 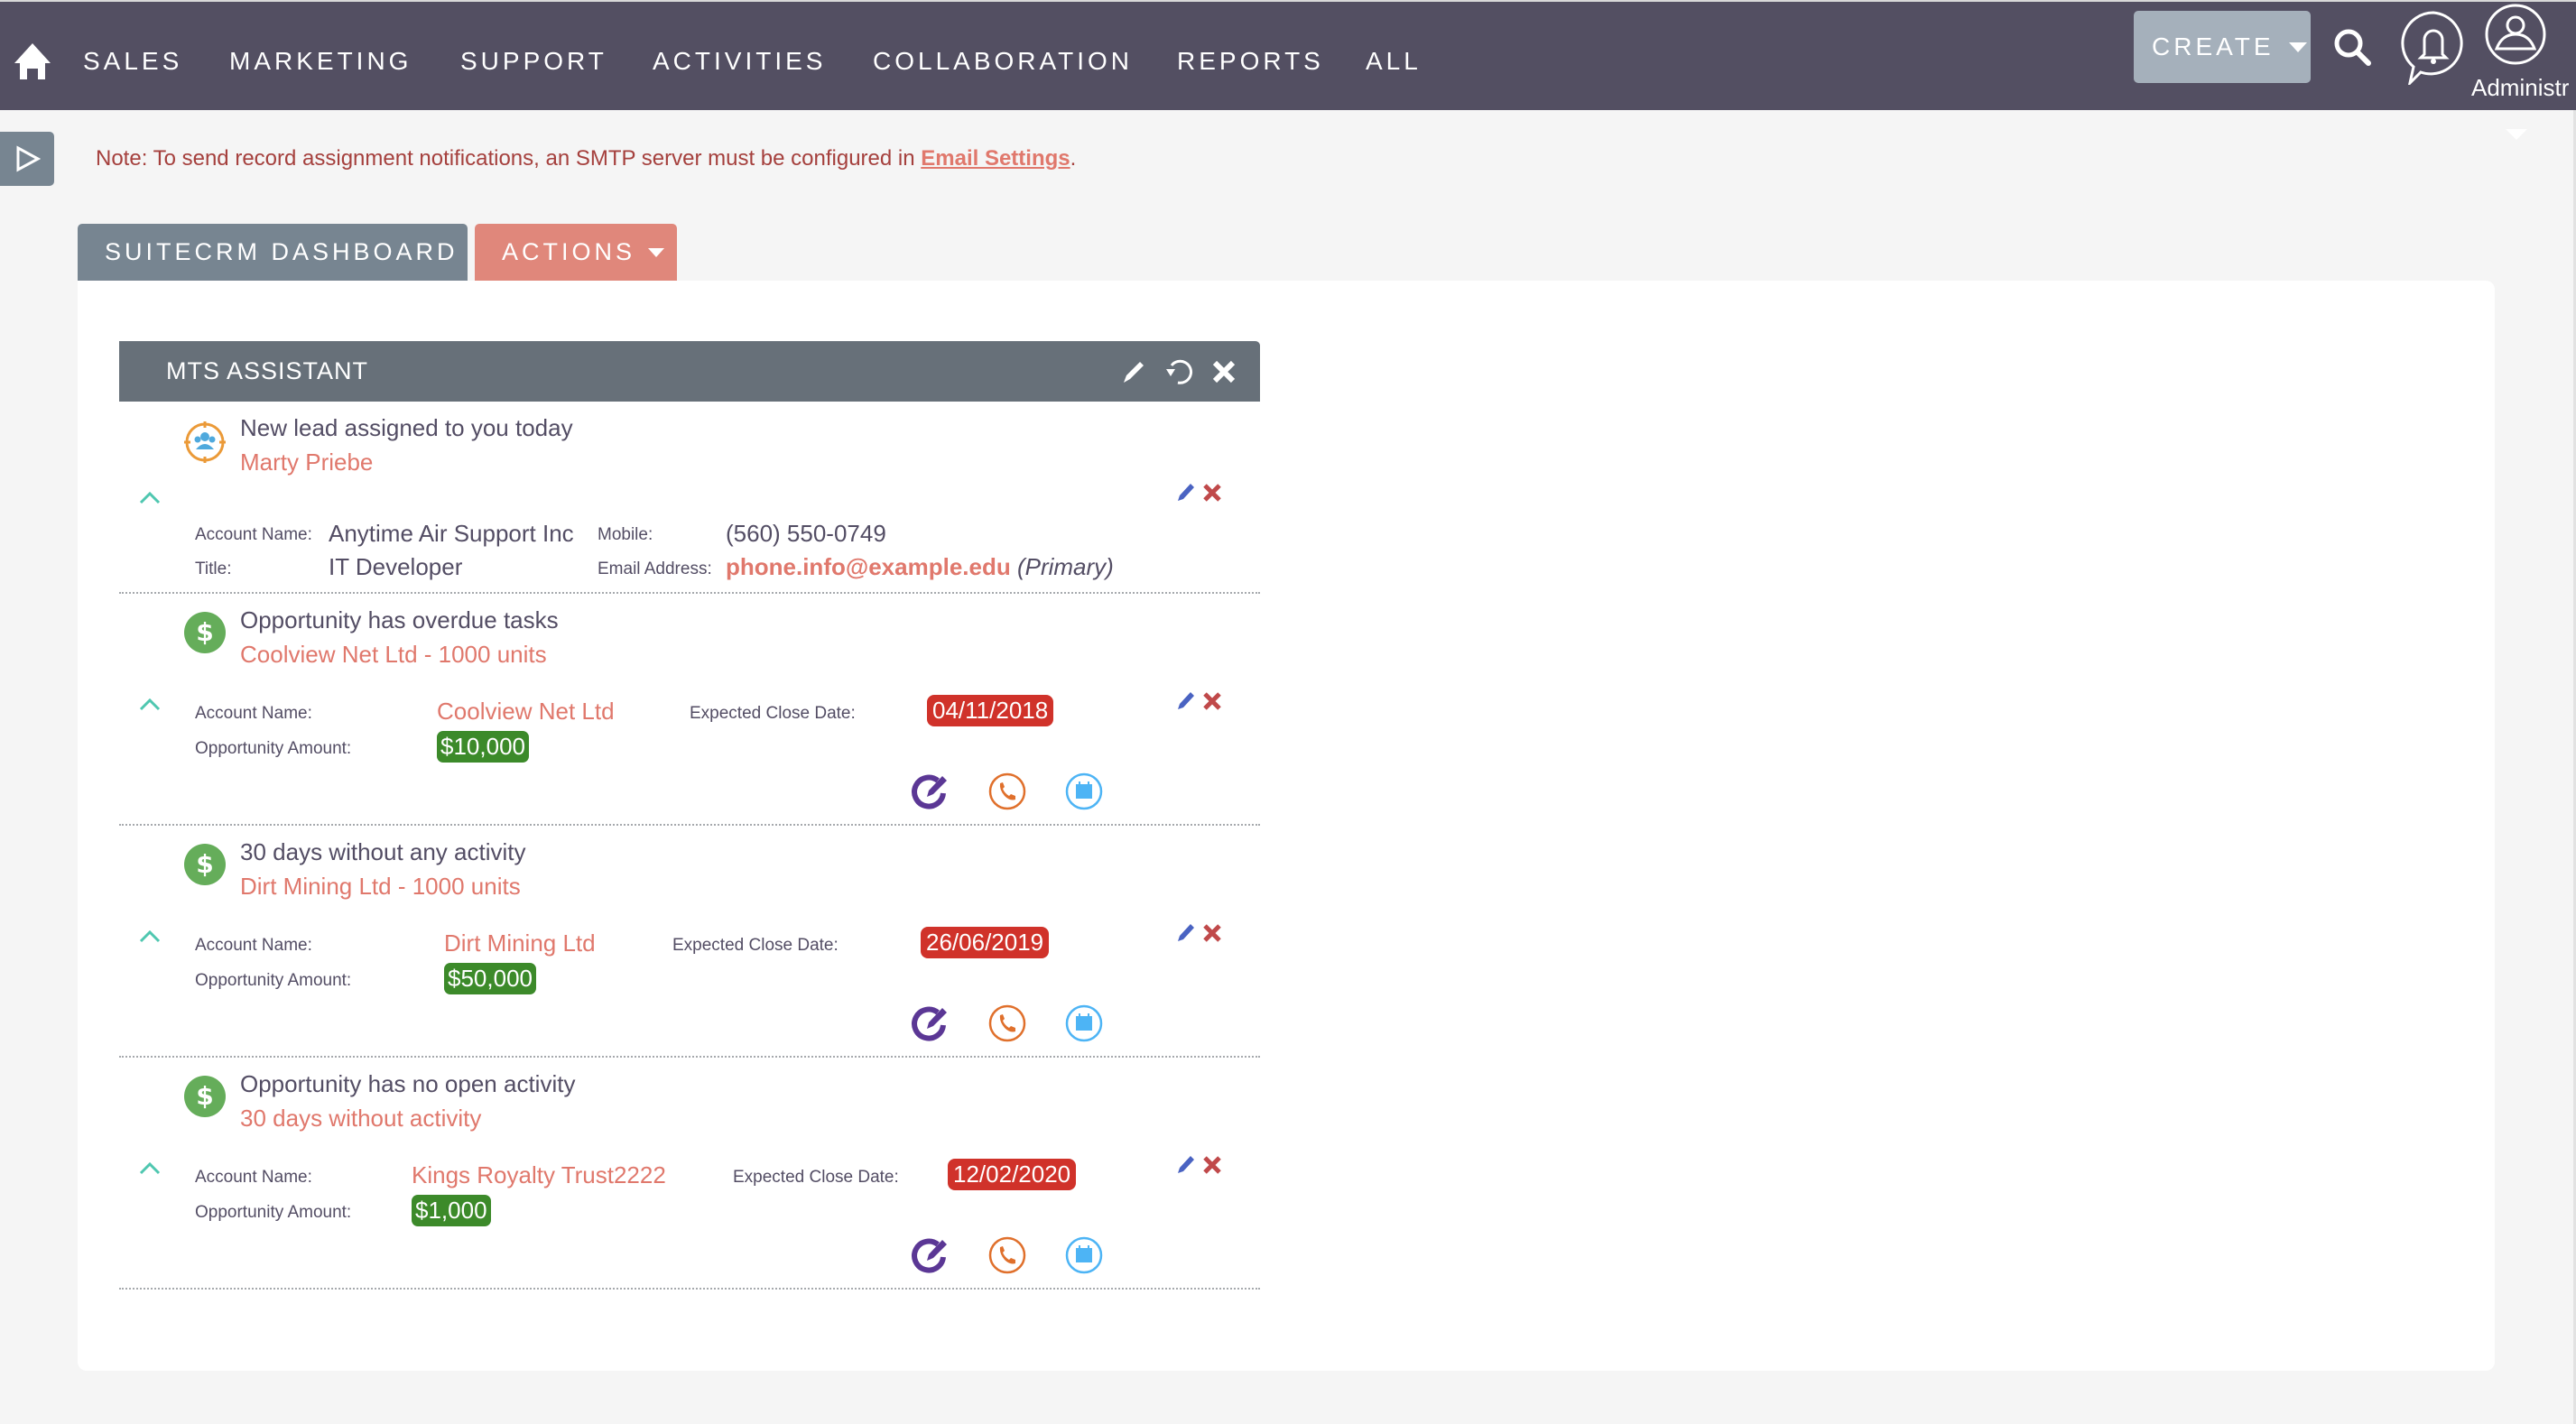 What do you see at coordinates (451, 533) in the screenshot?
I see `account-name-value: Anytime Air Support Inc` at bounding box center [451, 533].